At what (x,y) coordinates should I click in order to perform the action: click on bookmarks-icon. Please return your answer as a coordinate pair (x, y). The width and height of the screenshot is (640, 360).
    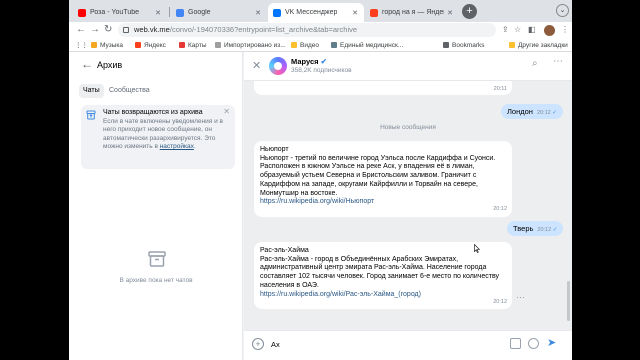
    Looking at the image, I should click on (446, 45).